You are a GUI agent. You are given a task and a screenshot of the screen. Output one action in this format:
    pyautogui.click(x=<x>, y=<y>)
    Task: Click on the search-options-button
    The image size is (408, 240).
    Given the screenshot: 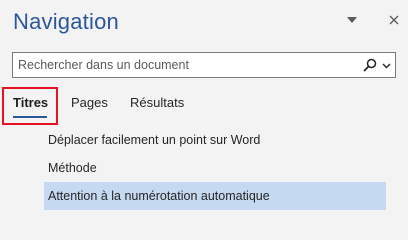 What is the action you would take?
    pyautogui.click(x=386, y=65)
    